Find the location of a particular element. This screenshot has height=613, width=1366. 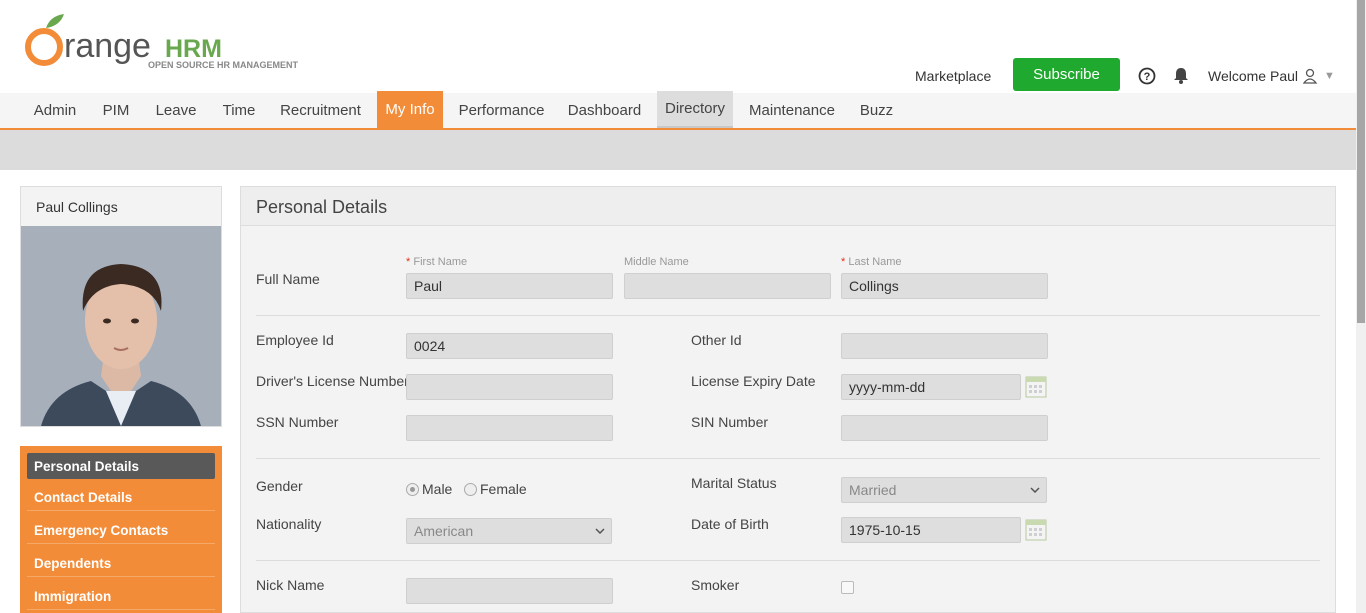

smoker-checkbox is located at coordinates (847, 587).